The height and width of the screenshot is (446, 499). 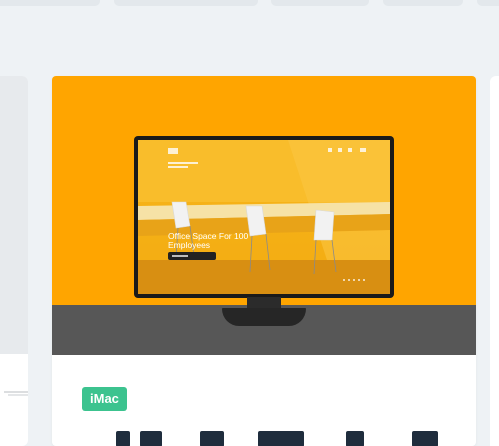 I want to click on previous-card-device-edge, so click(x=16, y=393).